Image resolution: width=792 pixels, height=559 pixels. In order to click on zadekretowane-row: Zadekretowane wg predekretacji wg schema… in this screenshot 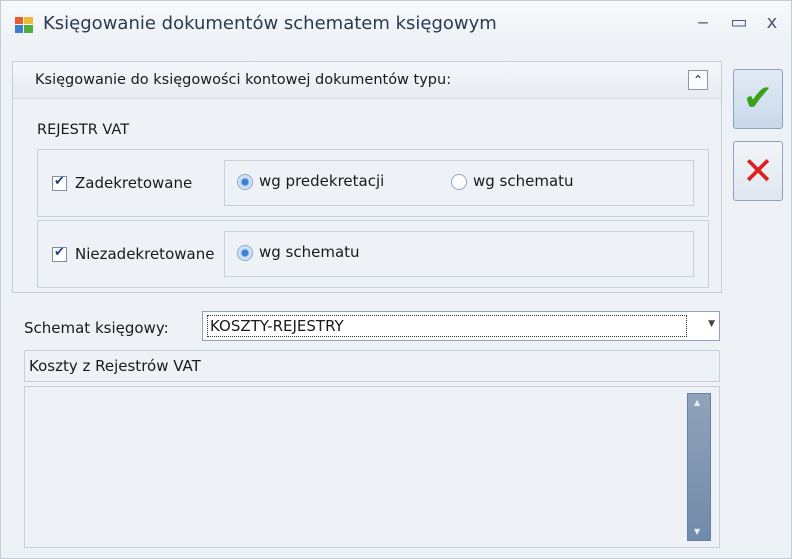, I will do `click(373, 183)`.